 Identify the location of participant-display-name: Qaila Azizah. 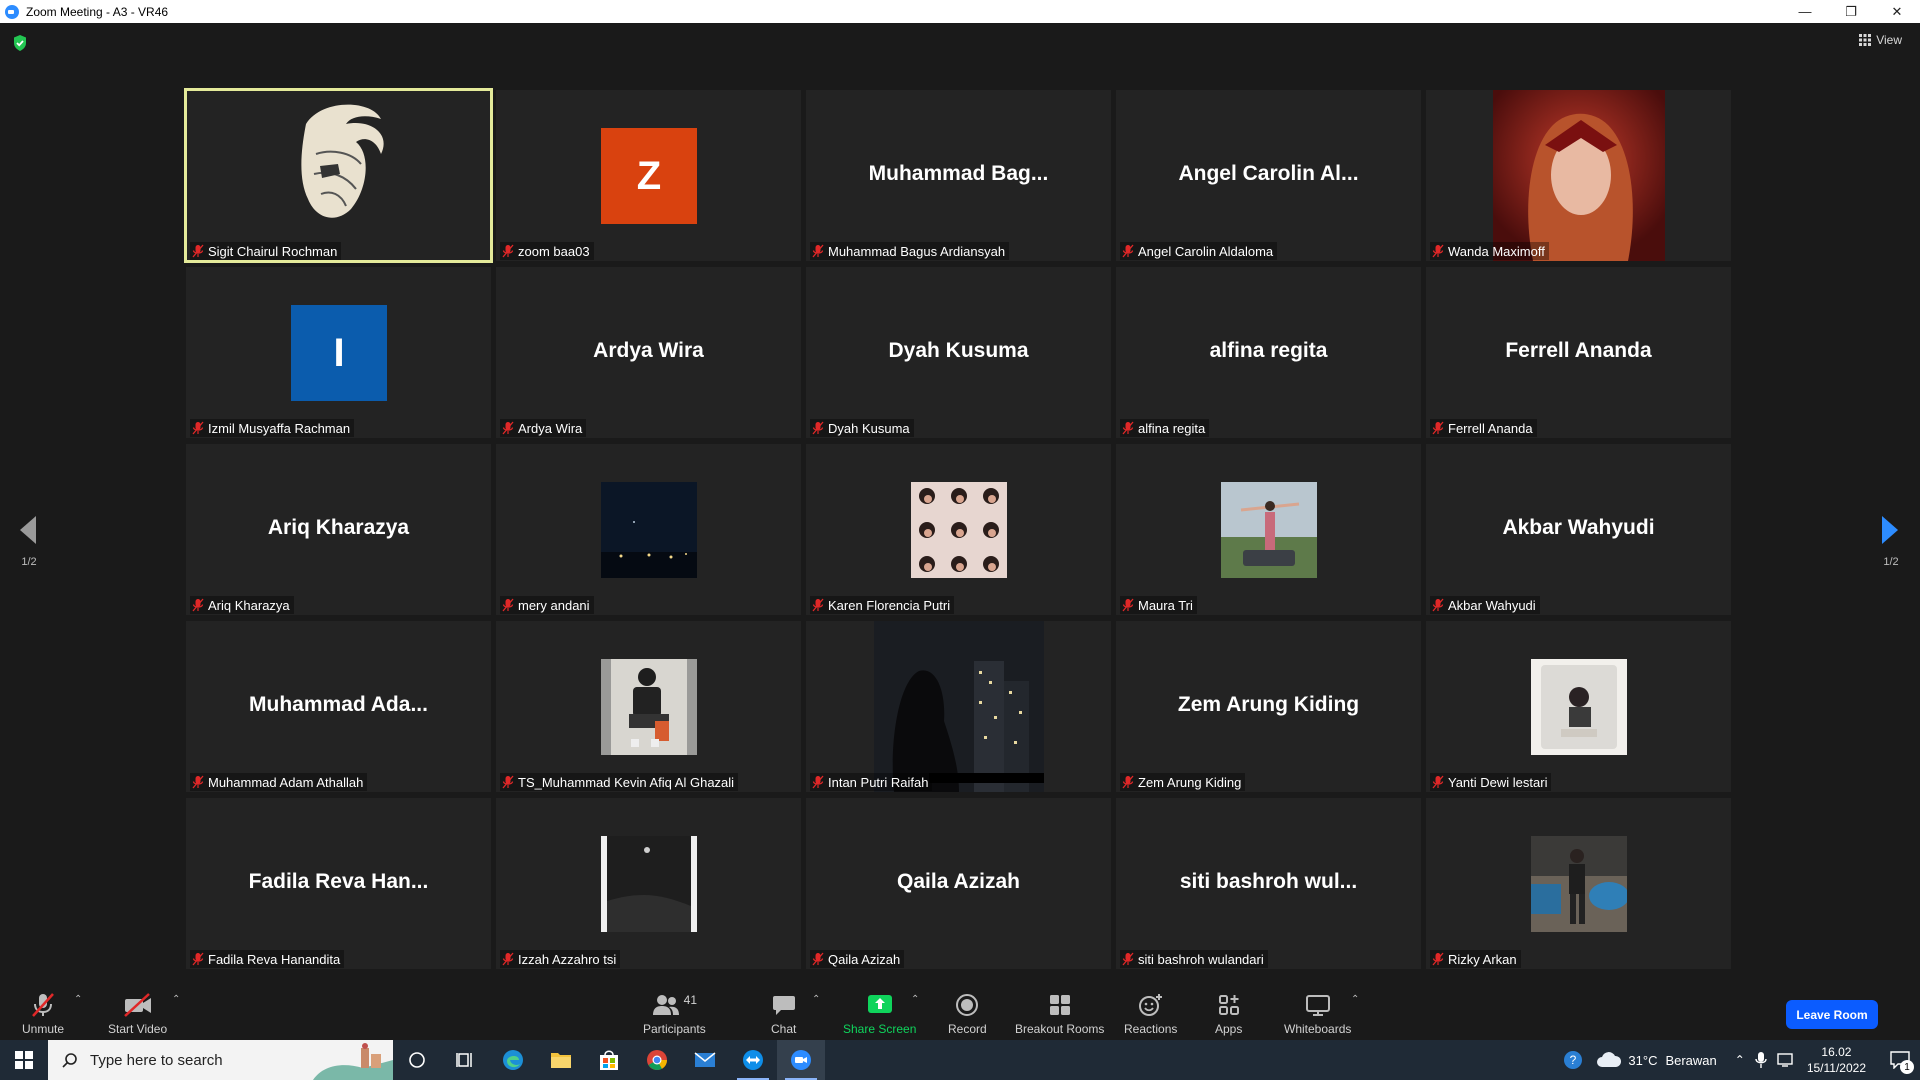
(958, 881).